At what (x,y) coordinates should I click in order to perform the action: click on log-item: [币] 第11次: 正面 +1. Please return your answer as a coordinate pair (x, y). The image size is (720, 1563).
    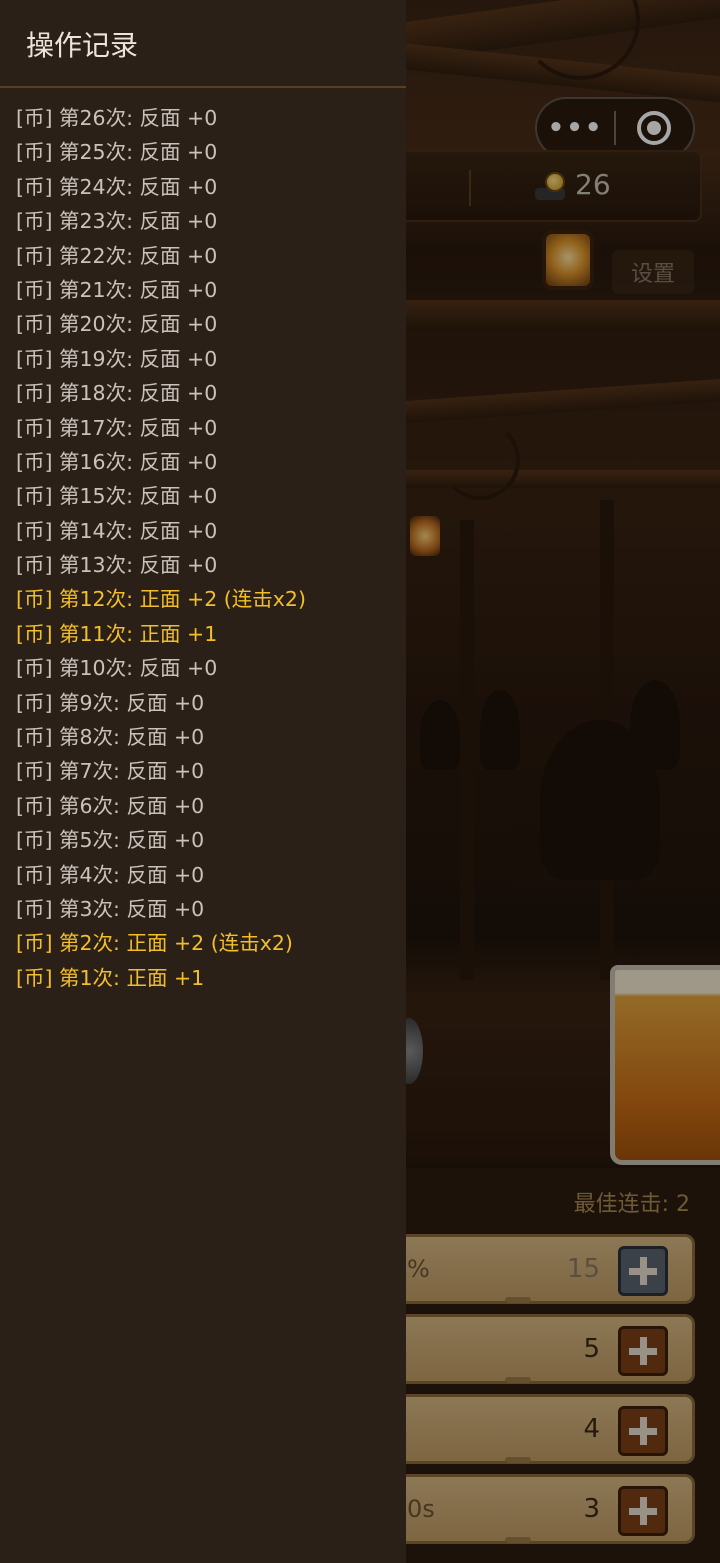
    Looking at the image, I should click on (117, 633).